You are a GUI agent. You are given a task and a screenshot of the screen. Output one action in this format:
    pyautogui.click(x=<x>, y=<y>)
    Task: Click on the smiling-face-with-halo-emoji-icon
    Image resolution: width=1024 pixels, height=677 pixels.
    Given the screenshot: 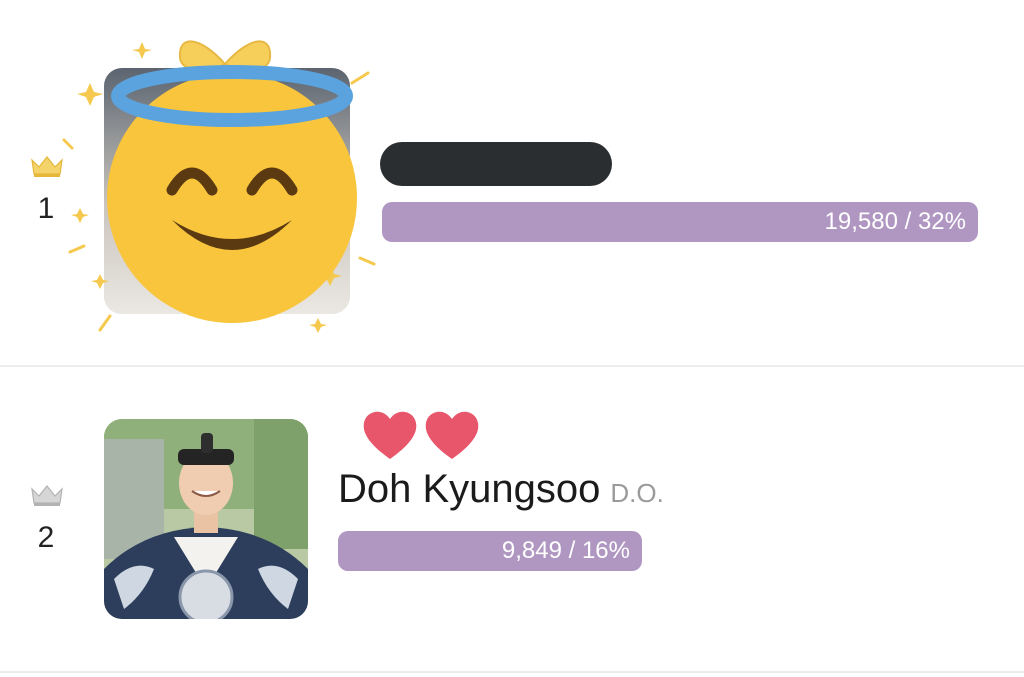 What is the action you would take?
    pyautogui.click(x=219, y=186)
    